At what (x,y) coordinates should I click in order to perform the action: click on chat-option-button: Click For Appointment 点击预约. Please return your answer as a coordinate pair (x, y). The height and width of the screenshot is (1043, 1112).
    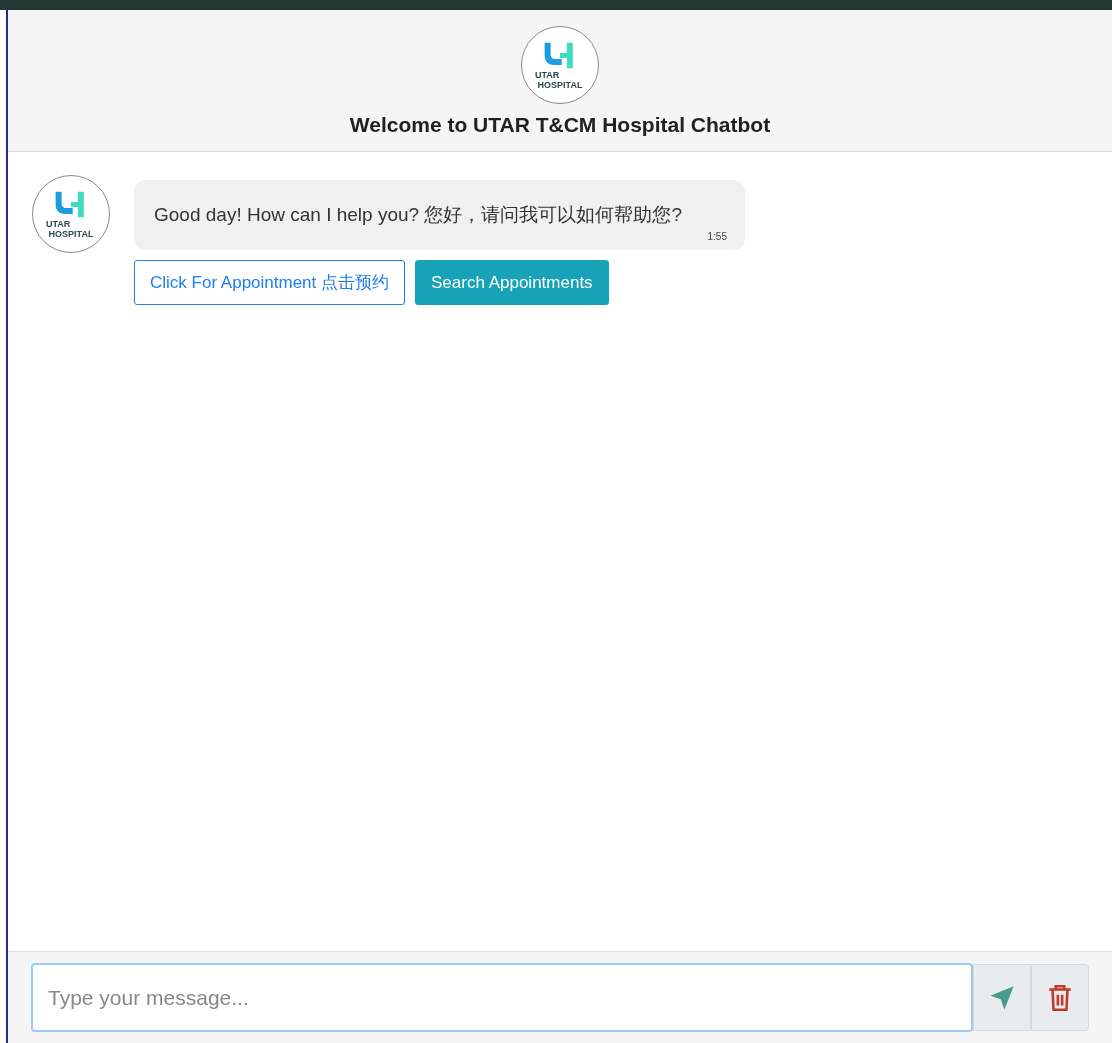
    Looking at the image, I should click on (269, 282).